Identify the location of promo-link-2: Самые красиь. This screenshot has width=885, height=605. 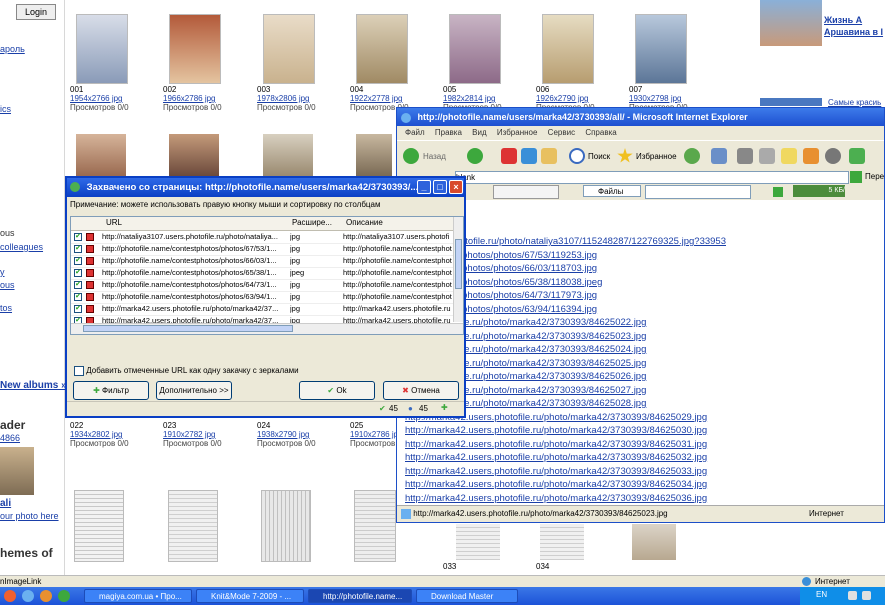
(856, 102).